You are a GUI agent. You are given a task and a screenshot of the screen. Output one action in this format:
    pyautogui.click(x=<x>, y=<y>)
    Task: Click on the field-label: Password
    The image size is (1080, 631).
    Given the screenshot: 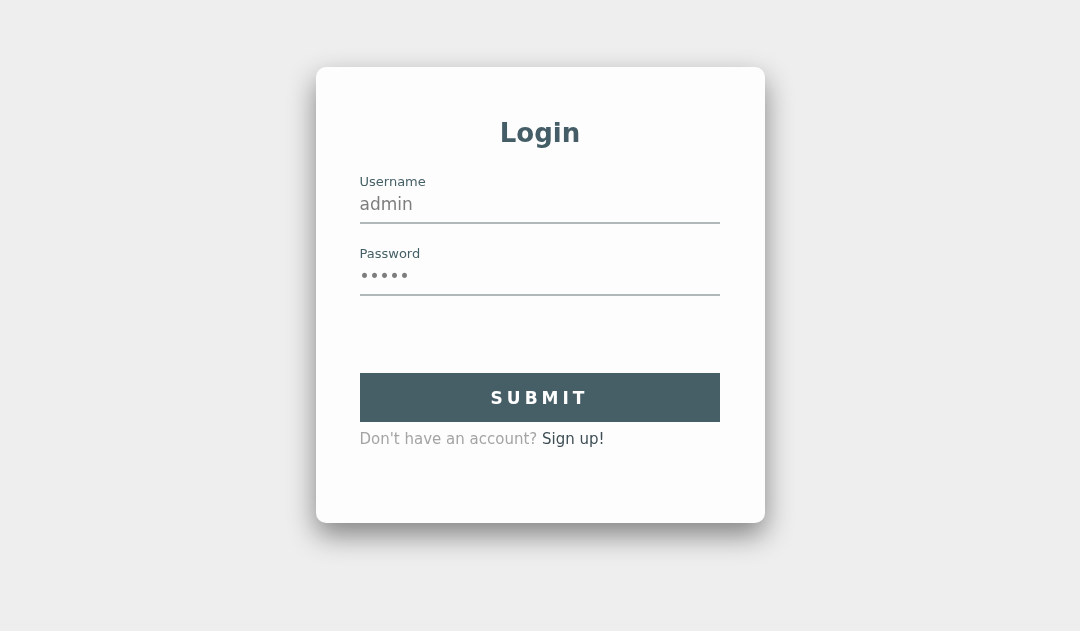 What is the action you would take?
    pyautogui.click(x=390, y=254)
    